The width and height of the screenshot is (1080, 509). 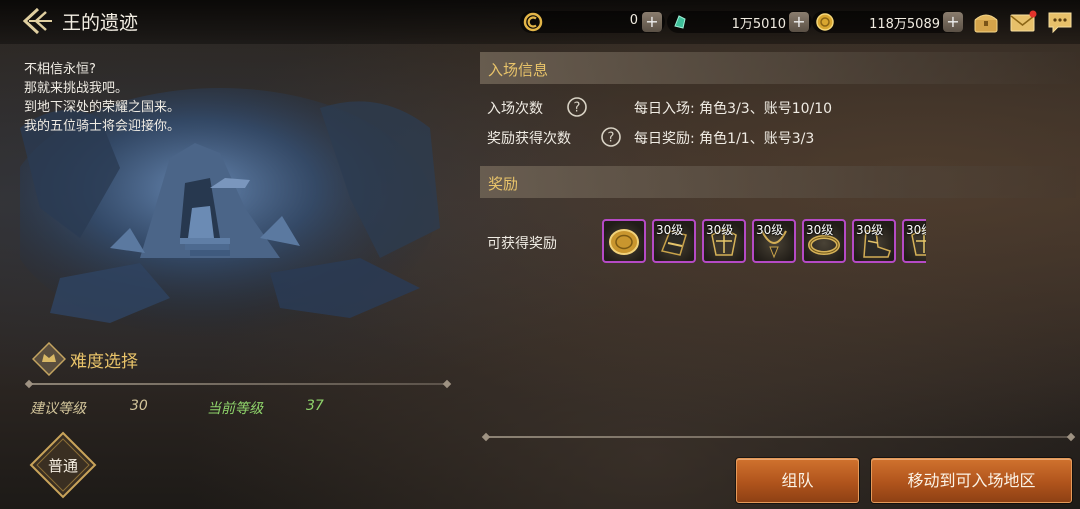 I want to click on story-line: 不相信永恒?, so click(x=60, y=69).